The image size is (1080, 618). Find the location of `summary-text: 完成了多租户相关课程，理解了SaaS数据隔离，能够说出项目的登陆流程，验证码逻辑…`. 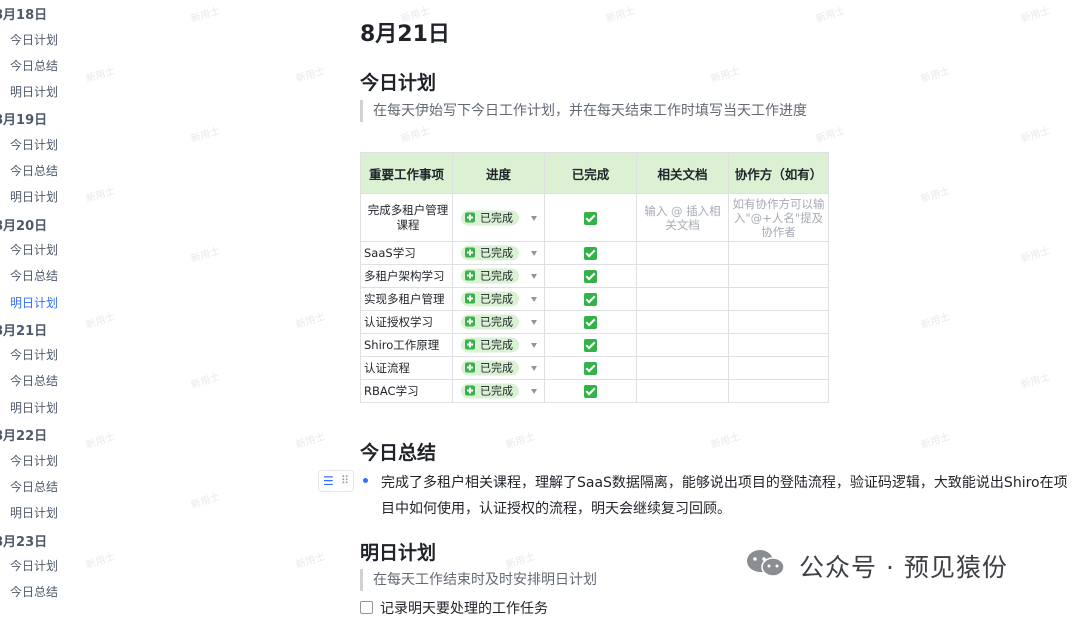

summary-text: 完成了多租户相关课程，理解了SaaS数据隔离，能够说出项目的登陆流程，验证码逻辑… is located at coordinates (730, 496).